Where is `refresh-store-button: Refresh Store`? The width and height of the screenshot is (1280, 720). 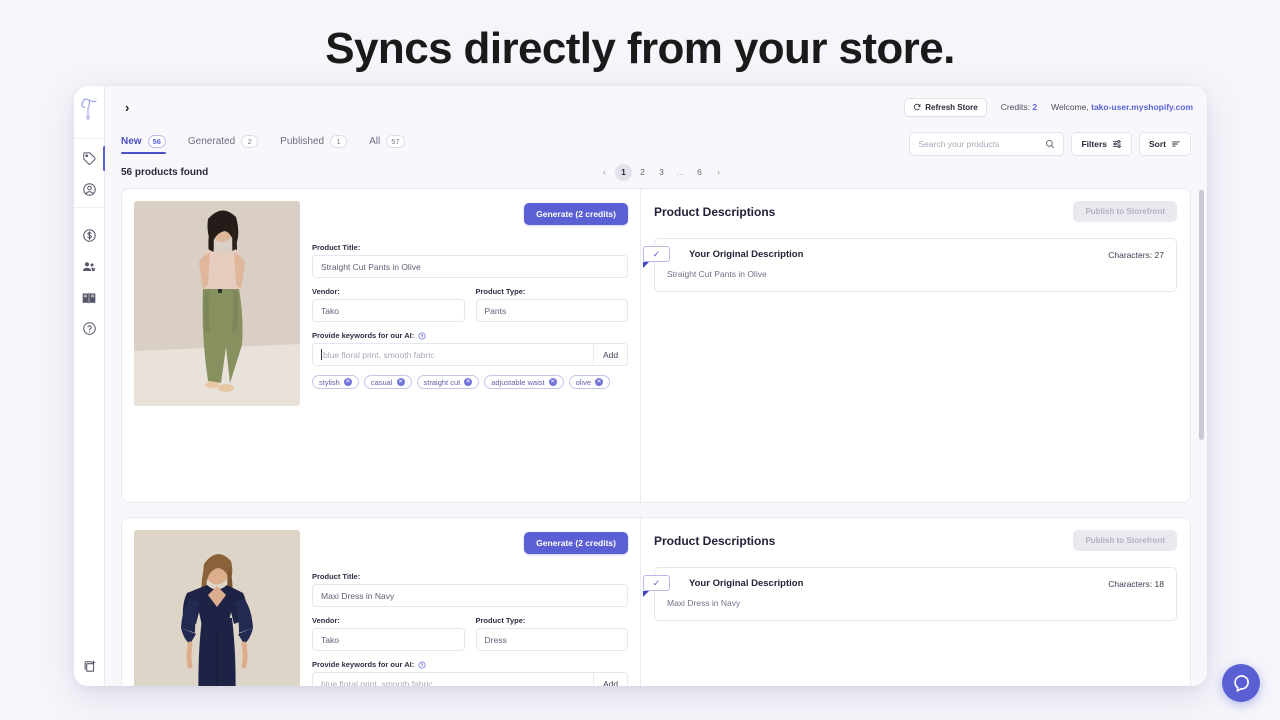
refresh-store-button: Refresh Store is located at coordinates (945, 107).